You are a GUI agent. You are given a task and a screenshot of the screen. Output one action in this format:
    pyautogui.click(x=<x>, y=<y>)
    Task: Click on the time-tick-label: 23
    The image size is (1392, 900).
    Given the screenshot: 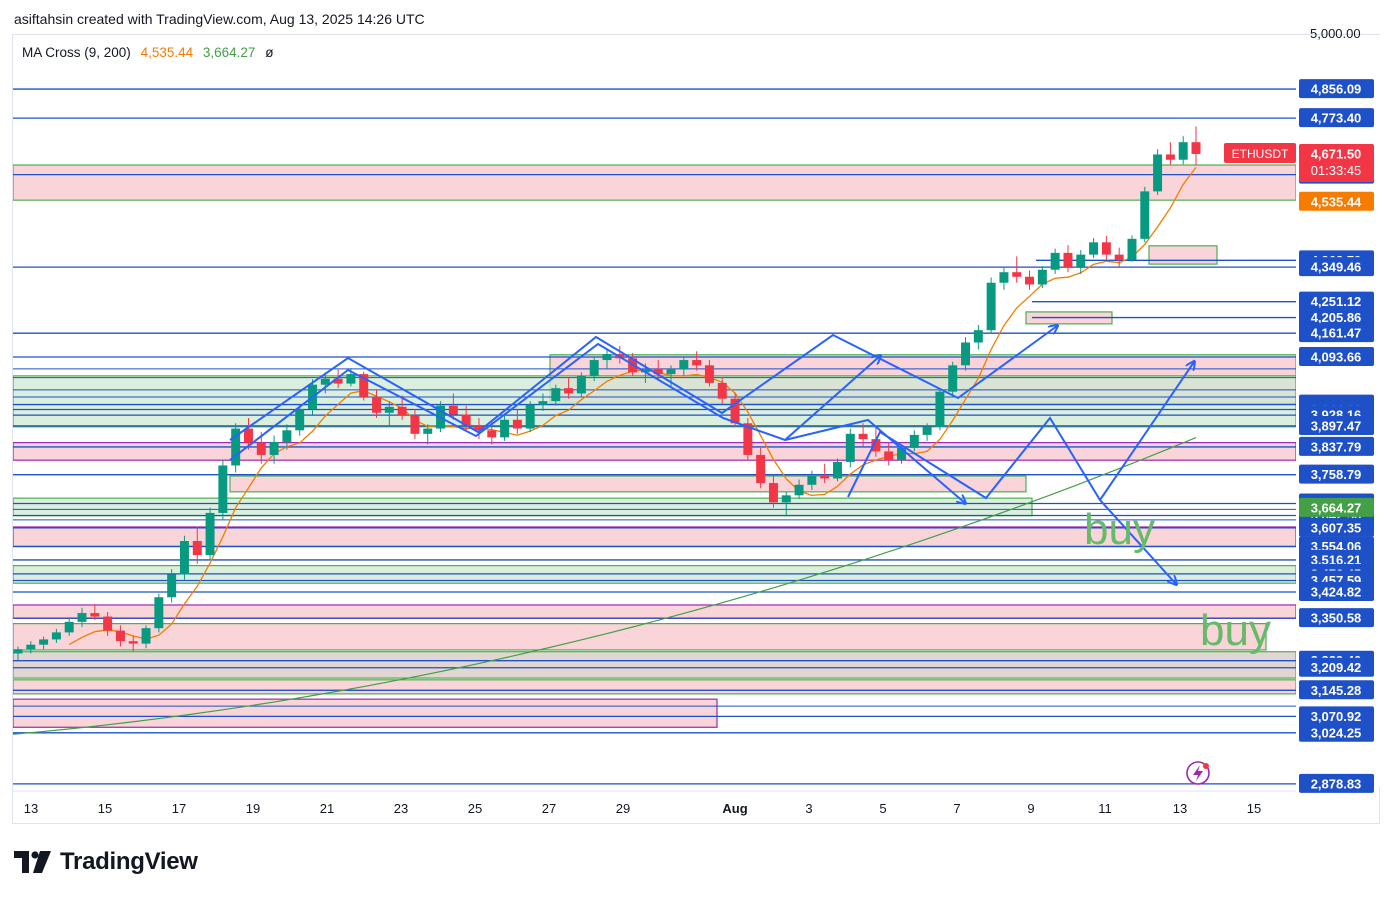 What is the action you would take?
    pyautogui.click(x=401, y=808)
    